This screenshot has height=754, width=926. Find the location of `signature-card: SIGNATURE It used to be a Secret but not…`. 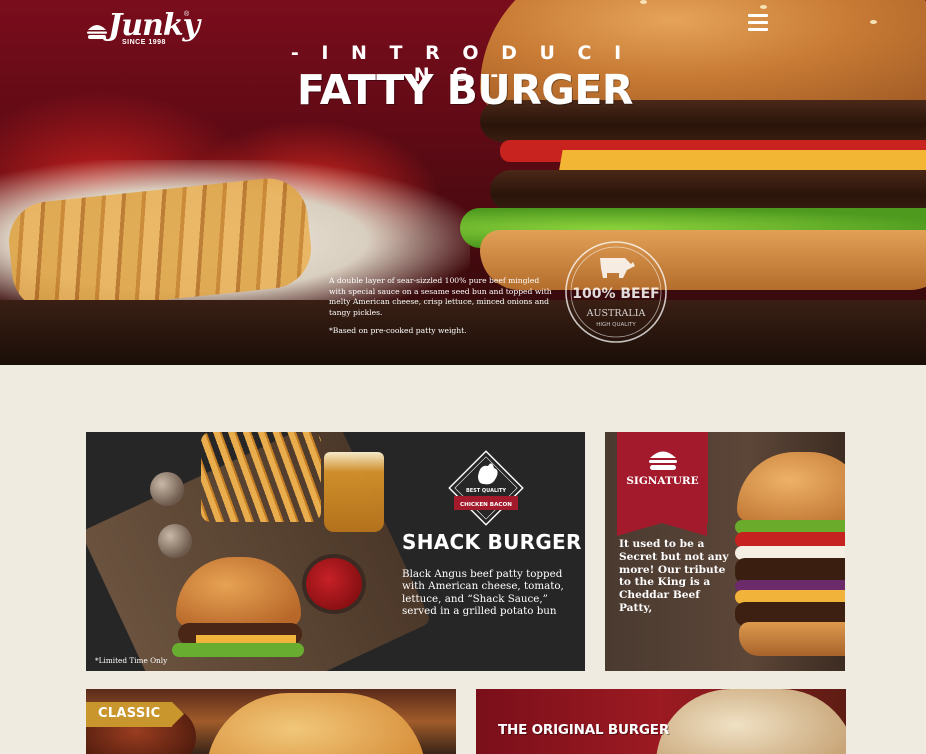

signature-card: SIGNATURE It used to be a Secret but not… is located at coordinates (725, 551).